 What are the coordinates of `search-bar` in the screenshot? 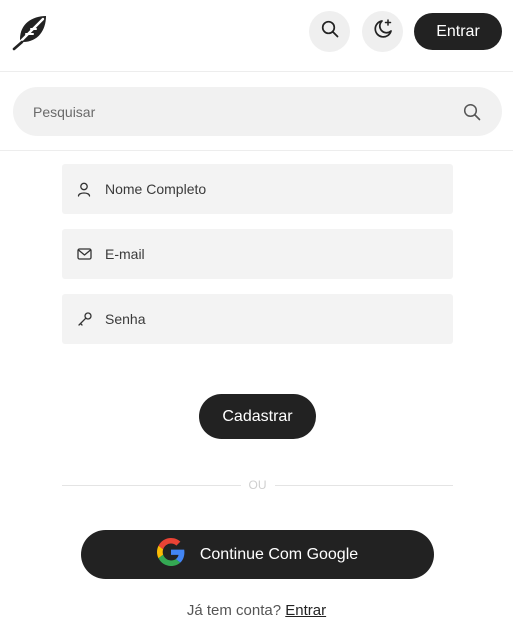 It's located at (257, 111).